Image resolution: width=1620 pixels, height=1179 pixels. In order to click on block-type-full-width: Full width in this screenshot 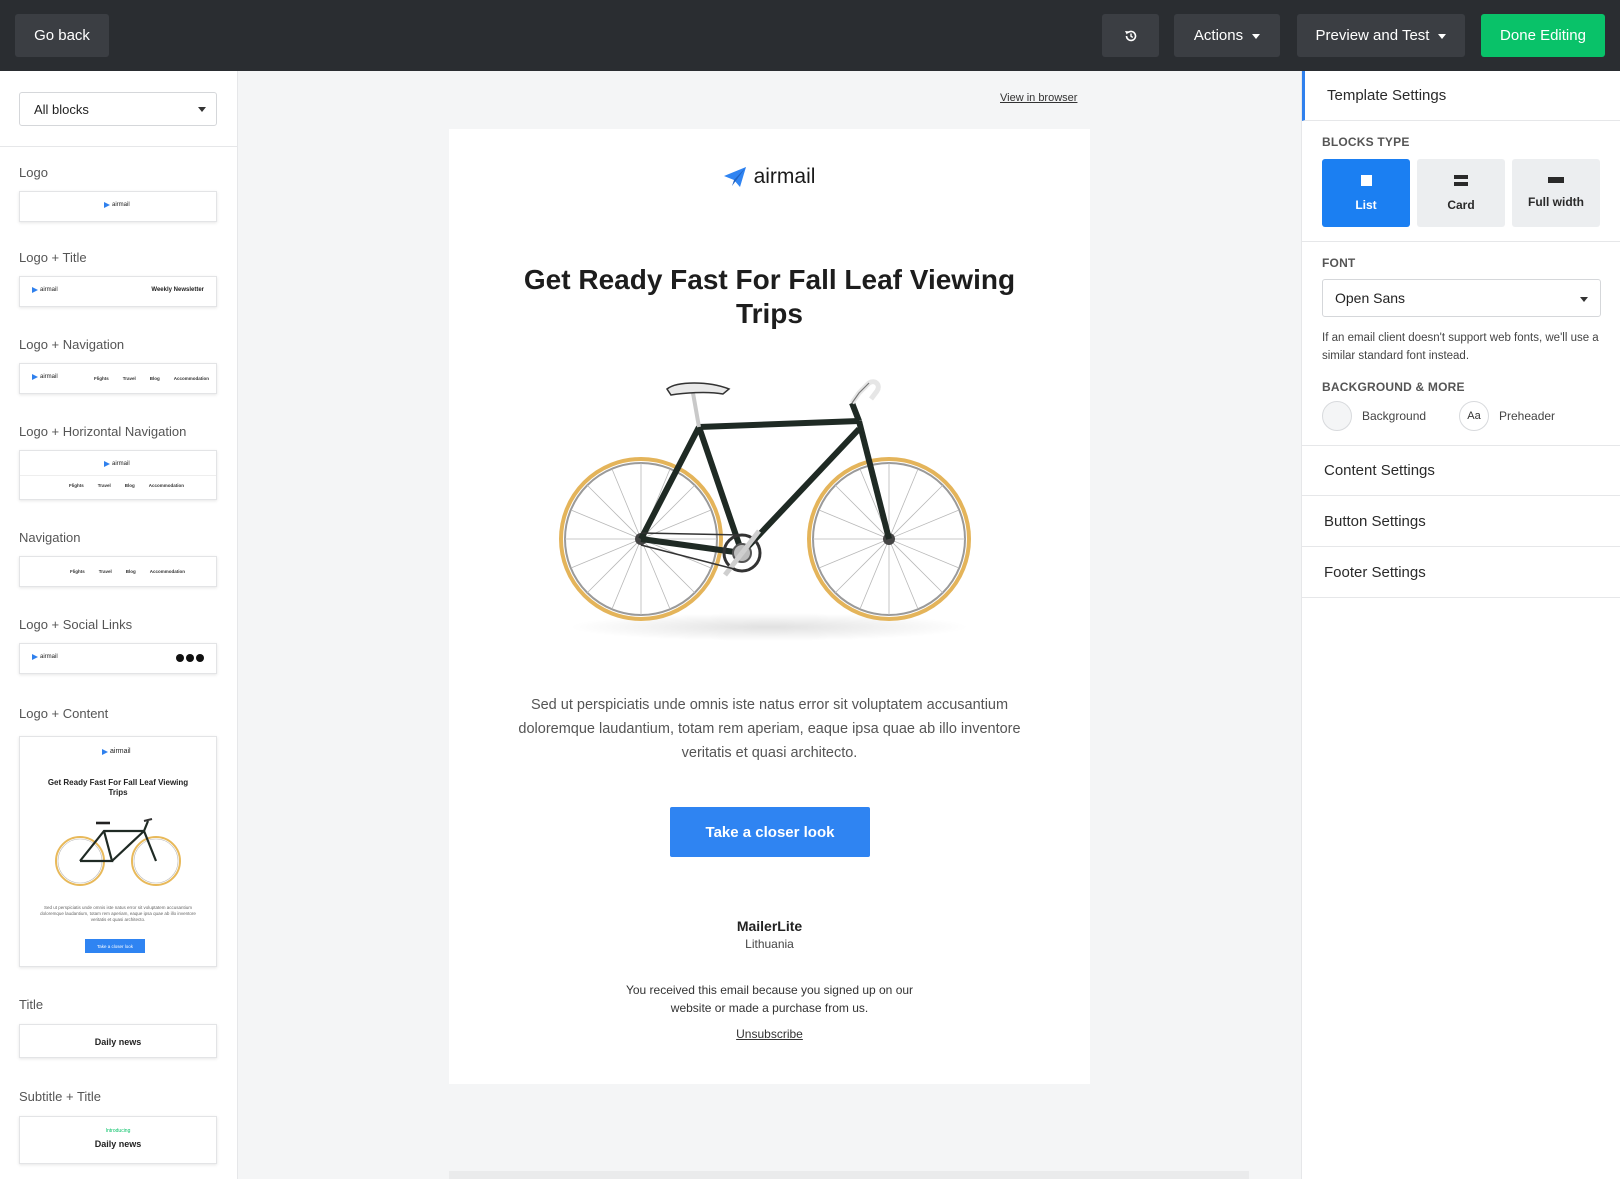, I will do `click(1556, 193)`.